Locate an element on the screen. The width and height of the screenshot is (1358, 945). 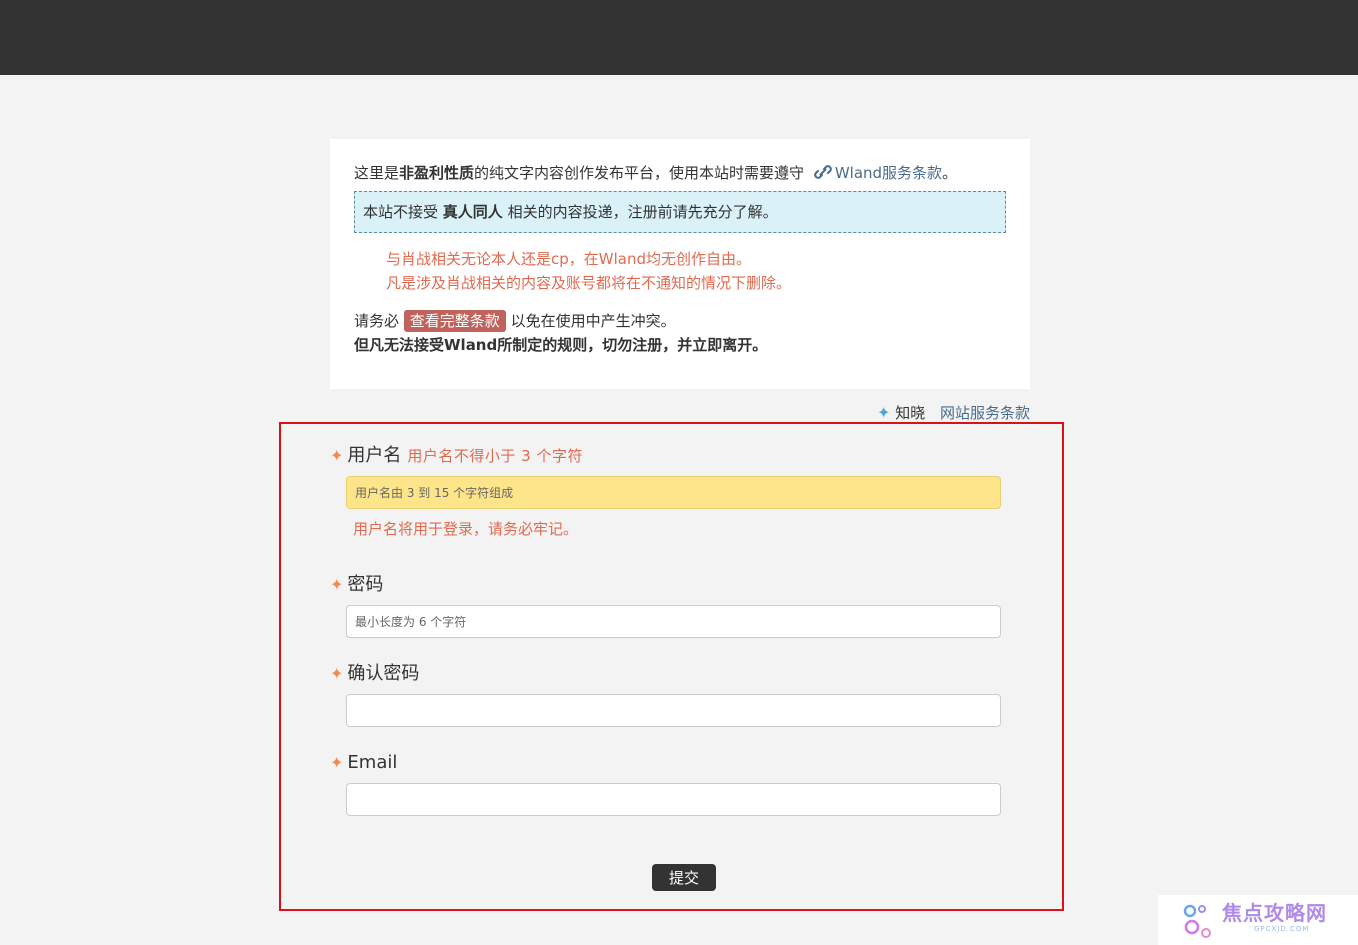
site-tos-link: 网站服务条款 is located at coordinates (985, 413).